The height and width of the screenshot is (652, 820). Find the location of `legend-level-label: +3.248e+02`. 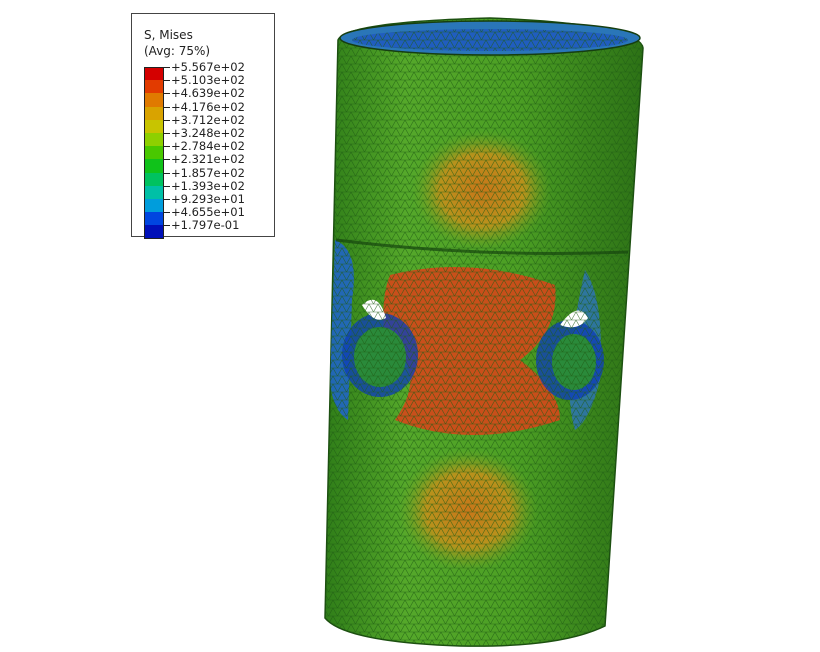

legend-level-label: +3.248e+02 is located at coordinates (208, 133).